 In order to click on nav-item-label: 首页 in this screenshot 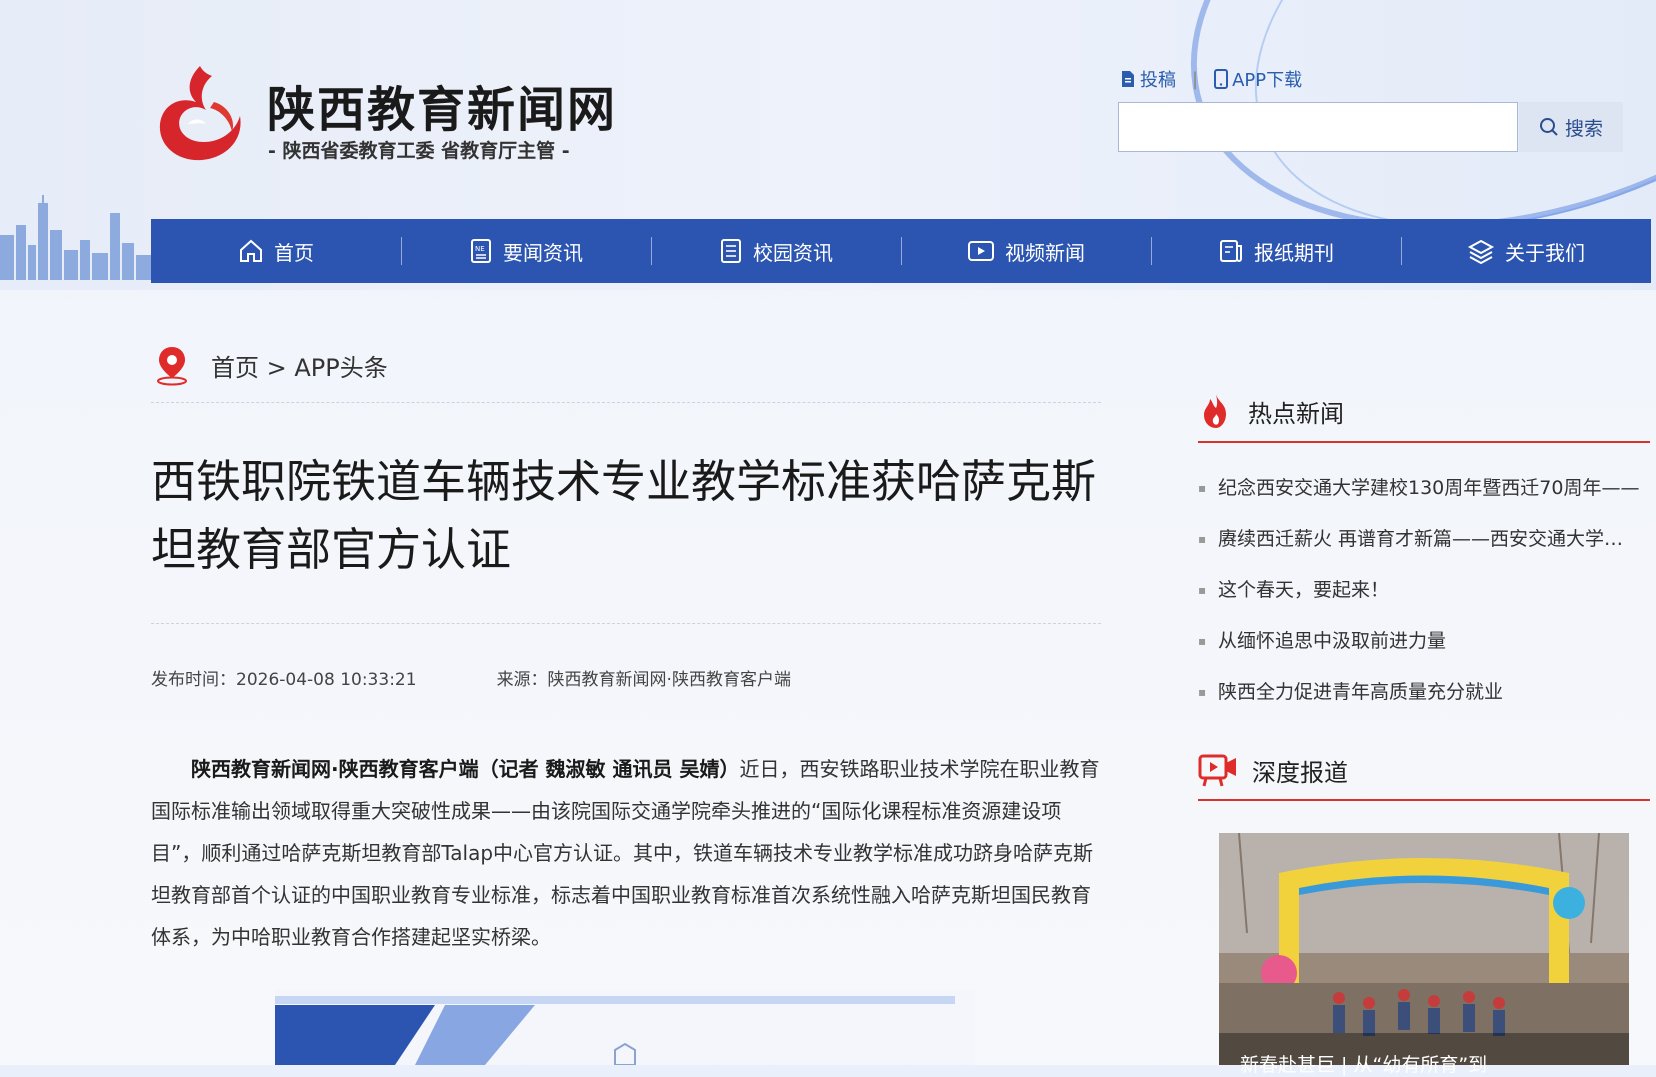, I will do `click(294, 252)`.